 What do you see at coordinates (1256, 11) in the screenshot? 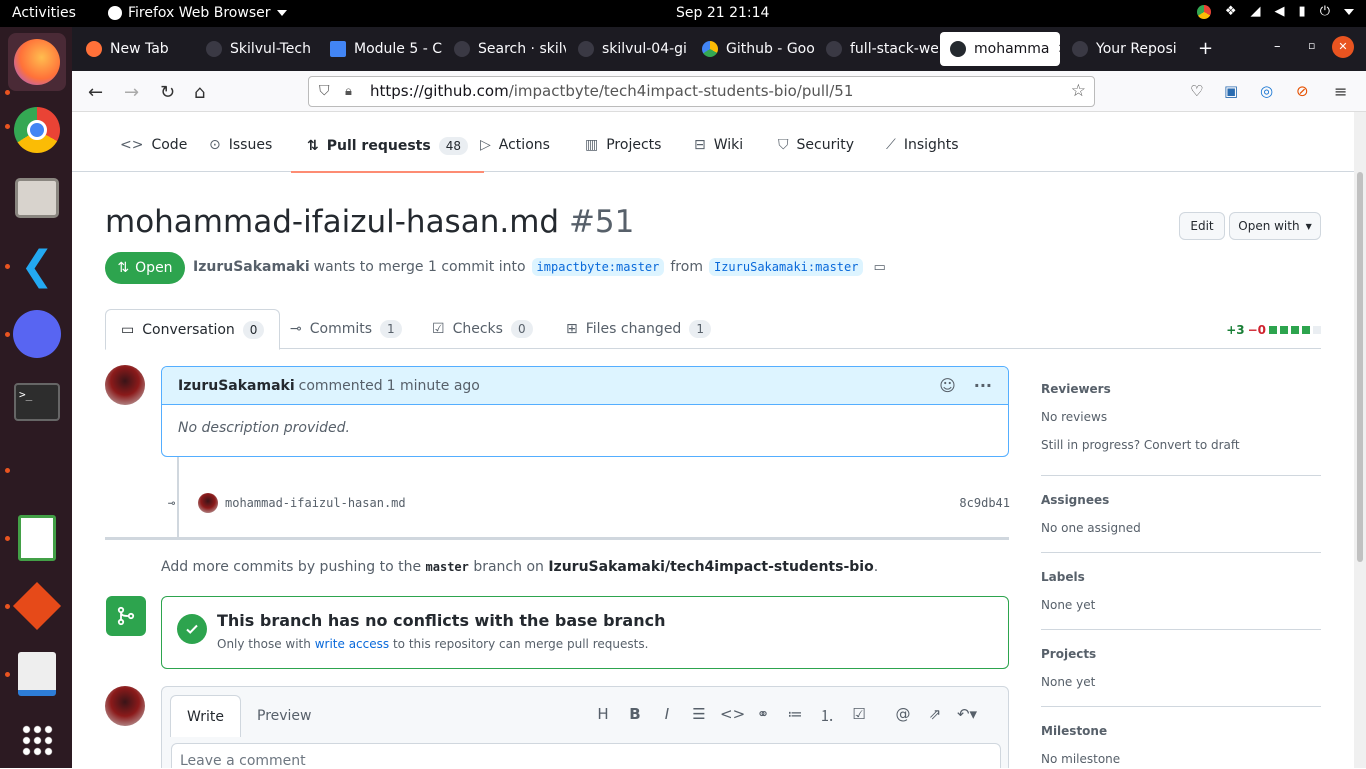
I see `wifi-icon: ◢` at bounding box center [1256, 11].